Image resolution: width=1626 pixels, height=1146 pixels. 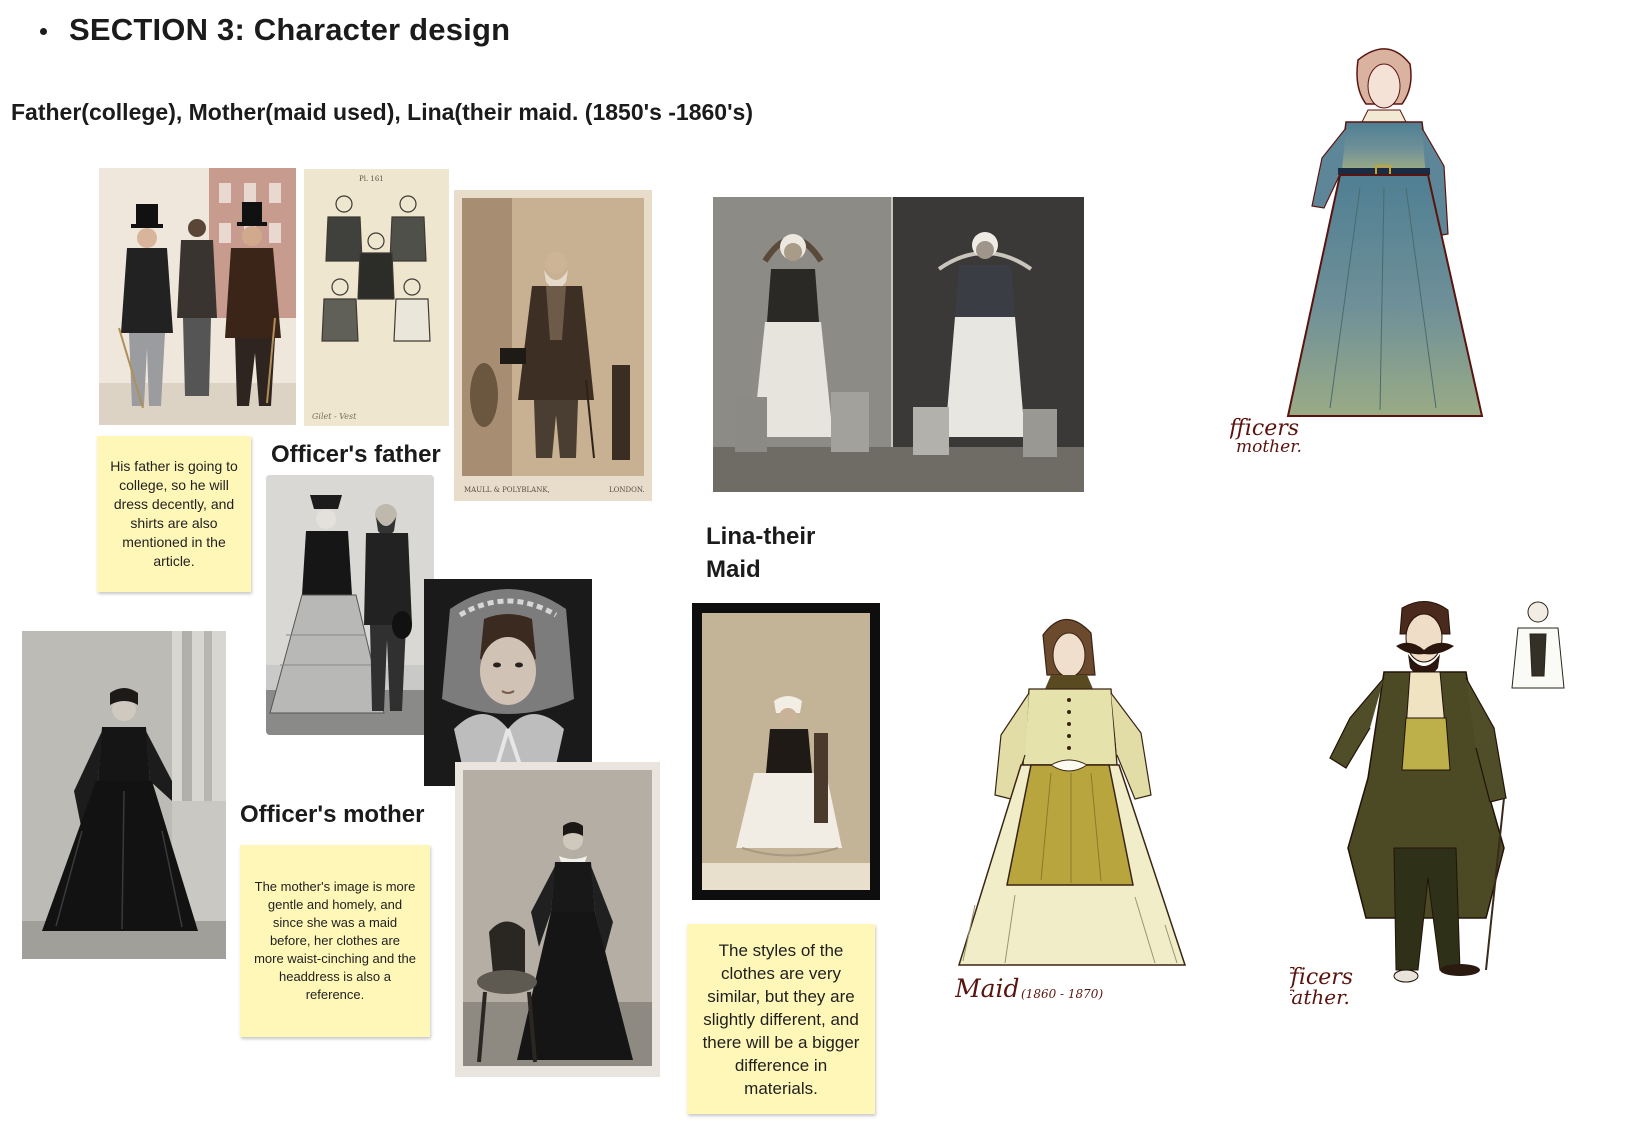 I want to click on maid-sketch: Maid (1860 - 1870), so click(x=1071, y=810).